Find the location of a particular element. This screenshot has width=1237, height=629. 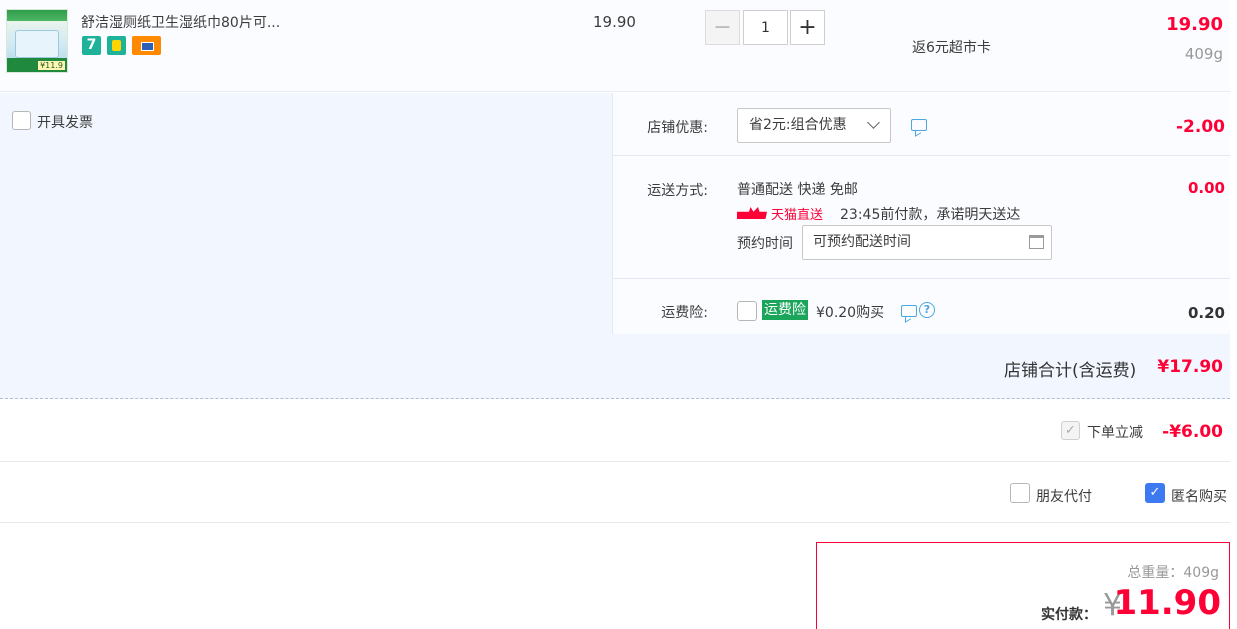

help-icon: ? is located at coordinates (927, 310).